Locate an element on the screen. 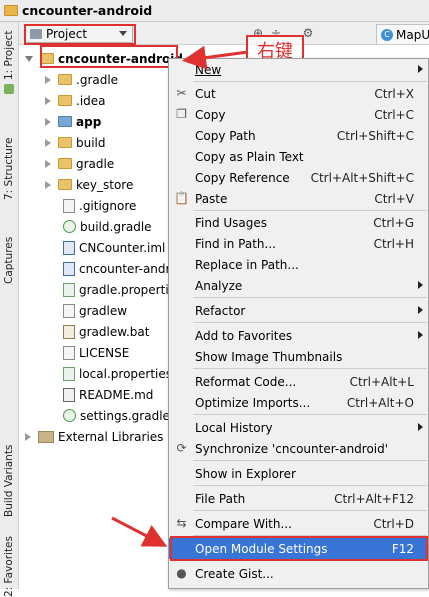  arrow-to-root is located at coordinates (215, 57).